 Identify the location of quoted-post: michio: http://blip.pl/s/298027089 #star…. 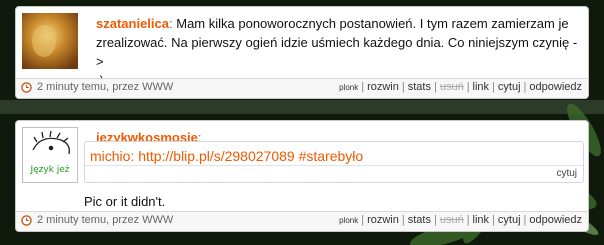
(334, 162).